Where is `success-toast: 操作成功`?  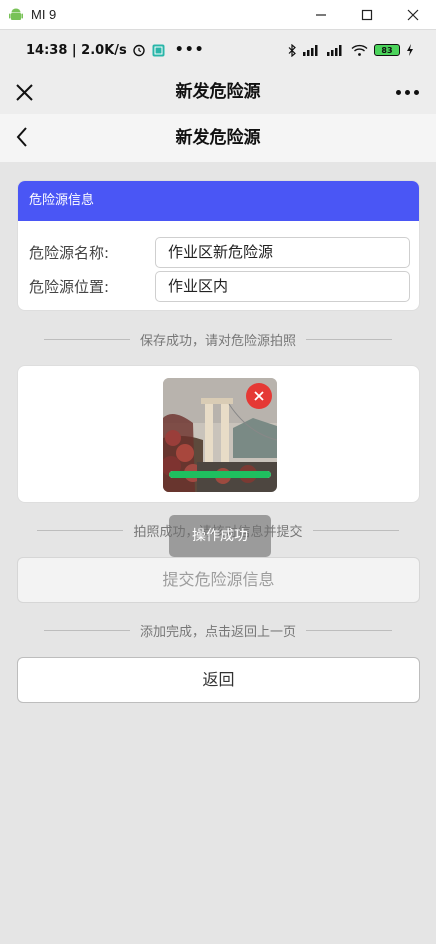 success-toast: 操作成功 is located at coordinates (220, 536).